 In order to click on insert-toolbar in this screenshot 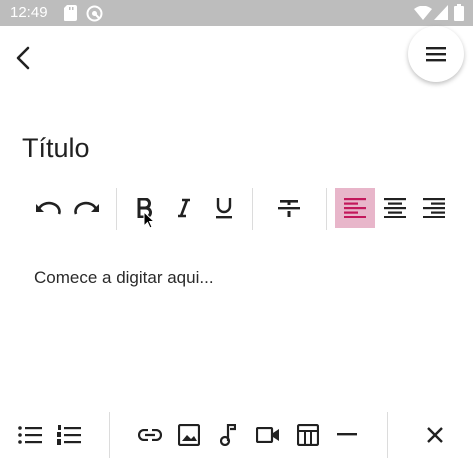, I will do `click(236, 435)`.